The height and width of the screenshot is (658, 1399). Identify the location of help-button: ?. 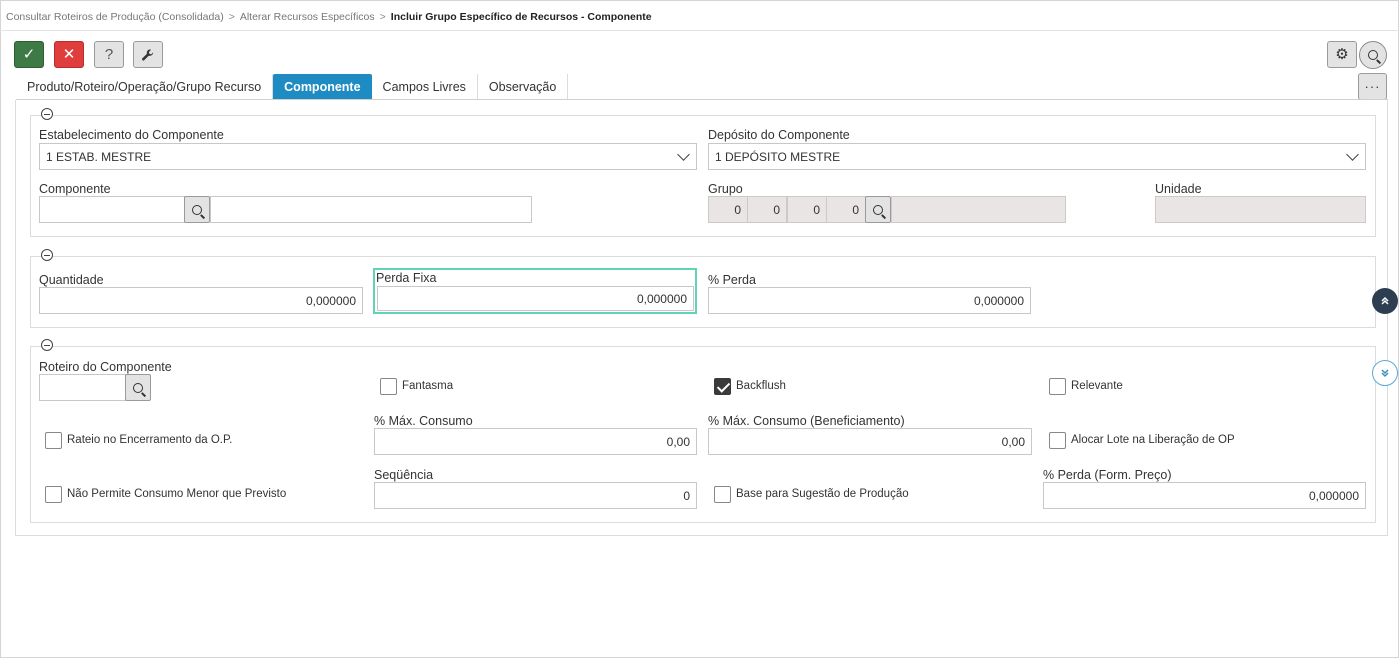
(109, 54).